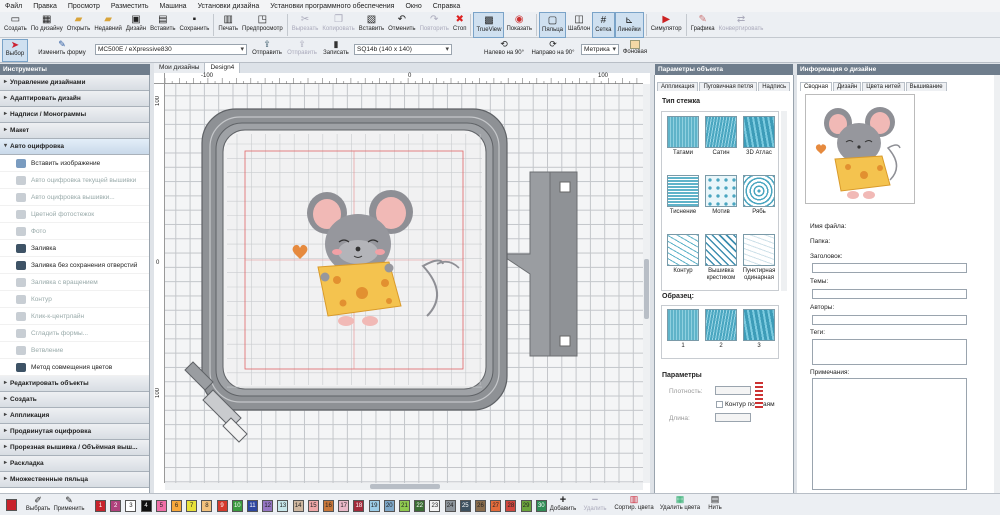  What do you see at coordinates (519, 25) in the screenshot?
I see `toolbar-button-show: ◉ Показать` at bounding box center [519, 25].